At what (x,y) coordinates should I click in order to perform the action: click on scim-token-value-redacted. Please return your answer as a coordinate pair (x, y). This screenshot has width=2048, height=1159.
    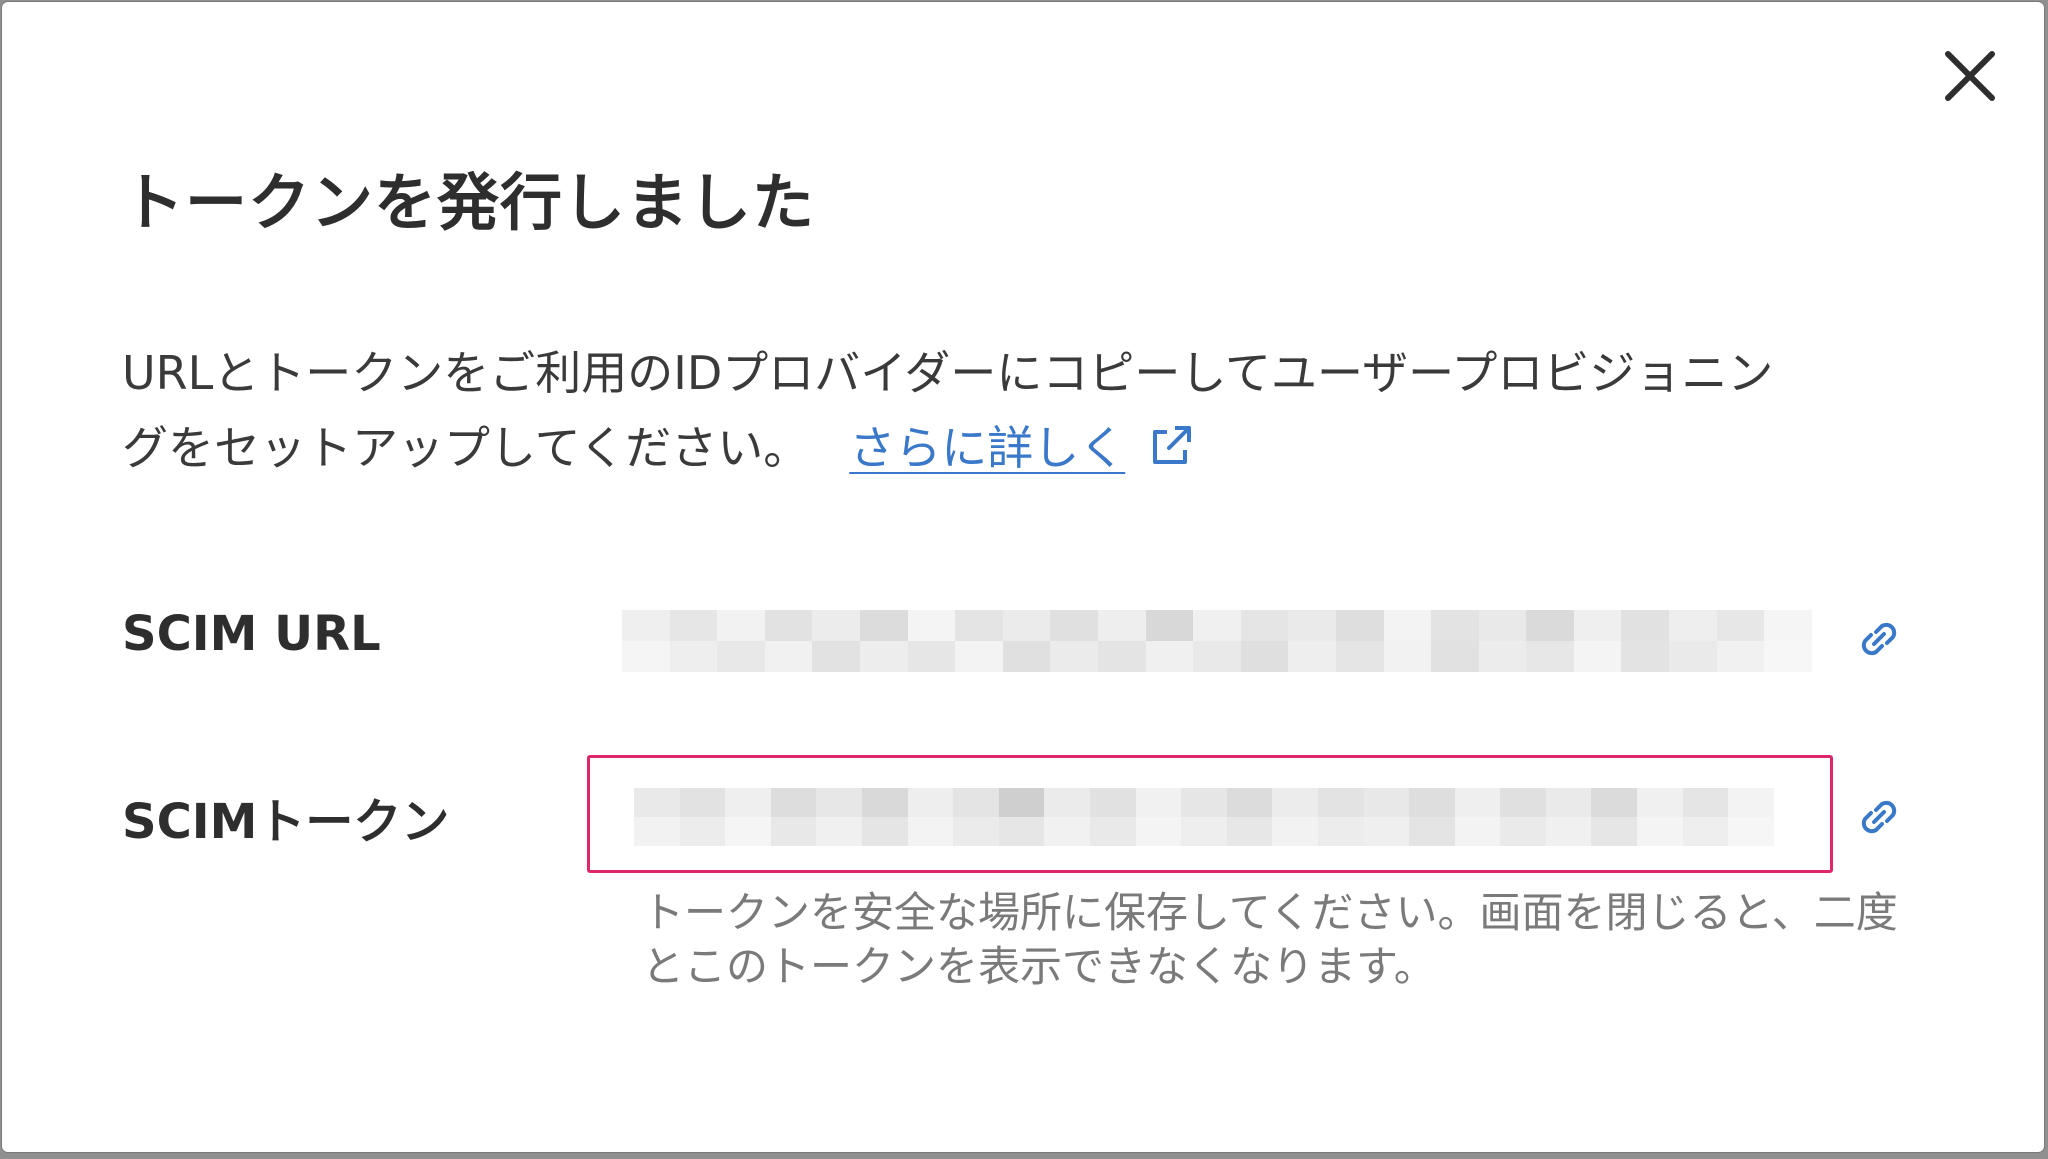
    Looking at the image, I should click on (1204, 817).